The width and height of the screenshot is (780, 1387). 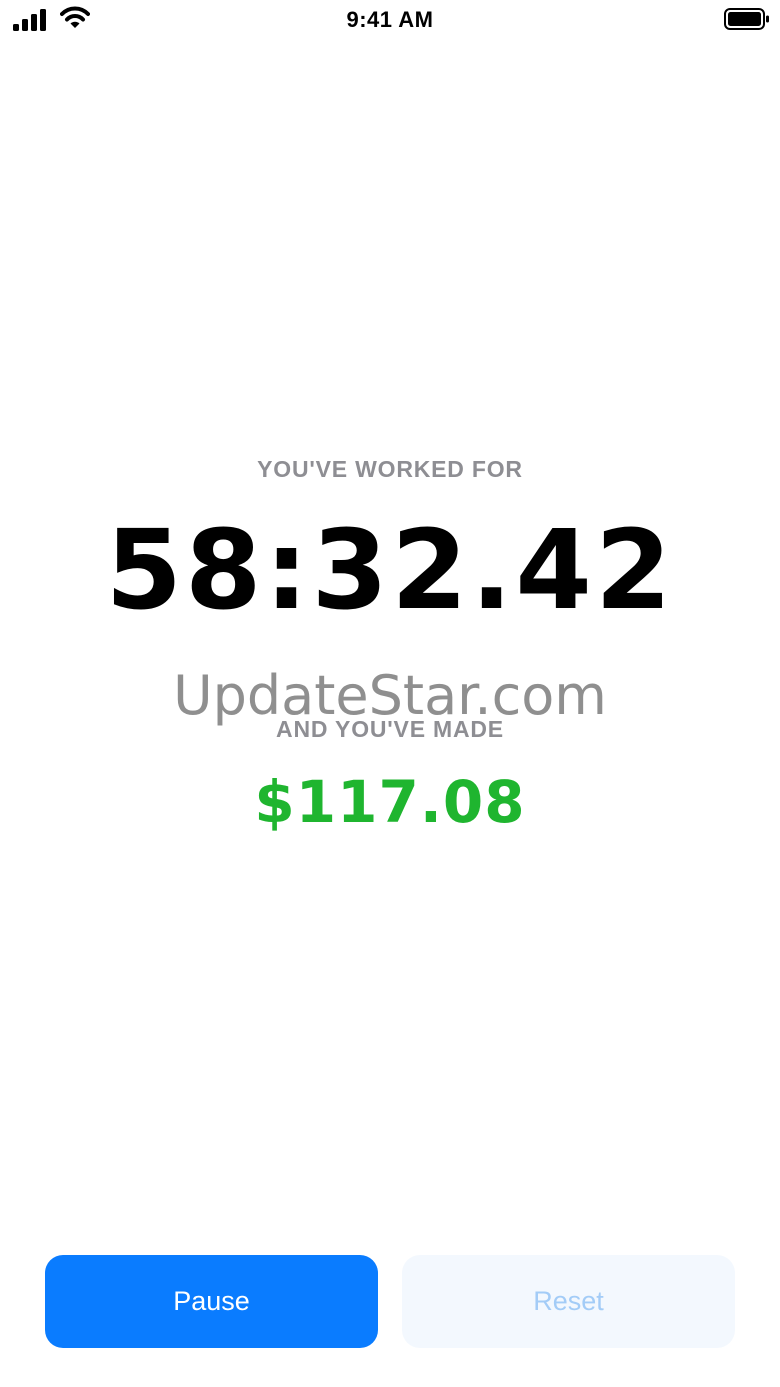 What do you see at coordinates (390, 729) in the screenshot?
I see `made-label: AND YOU'VE MADE` at bounding box center [390, 729].